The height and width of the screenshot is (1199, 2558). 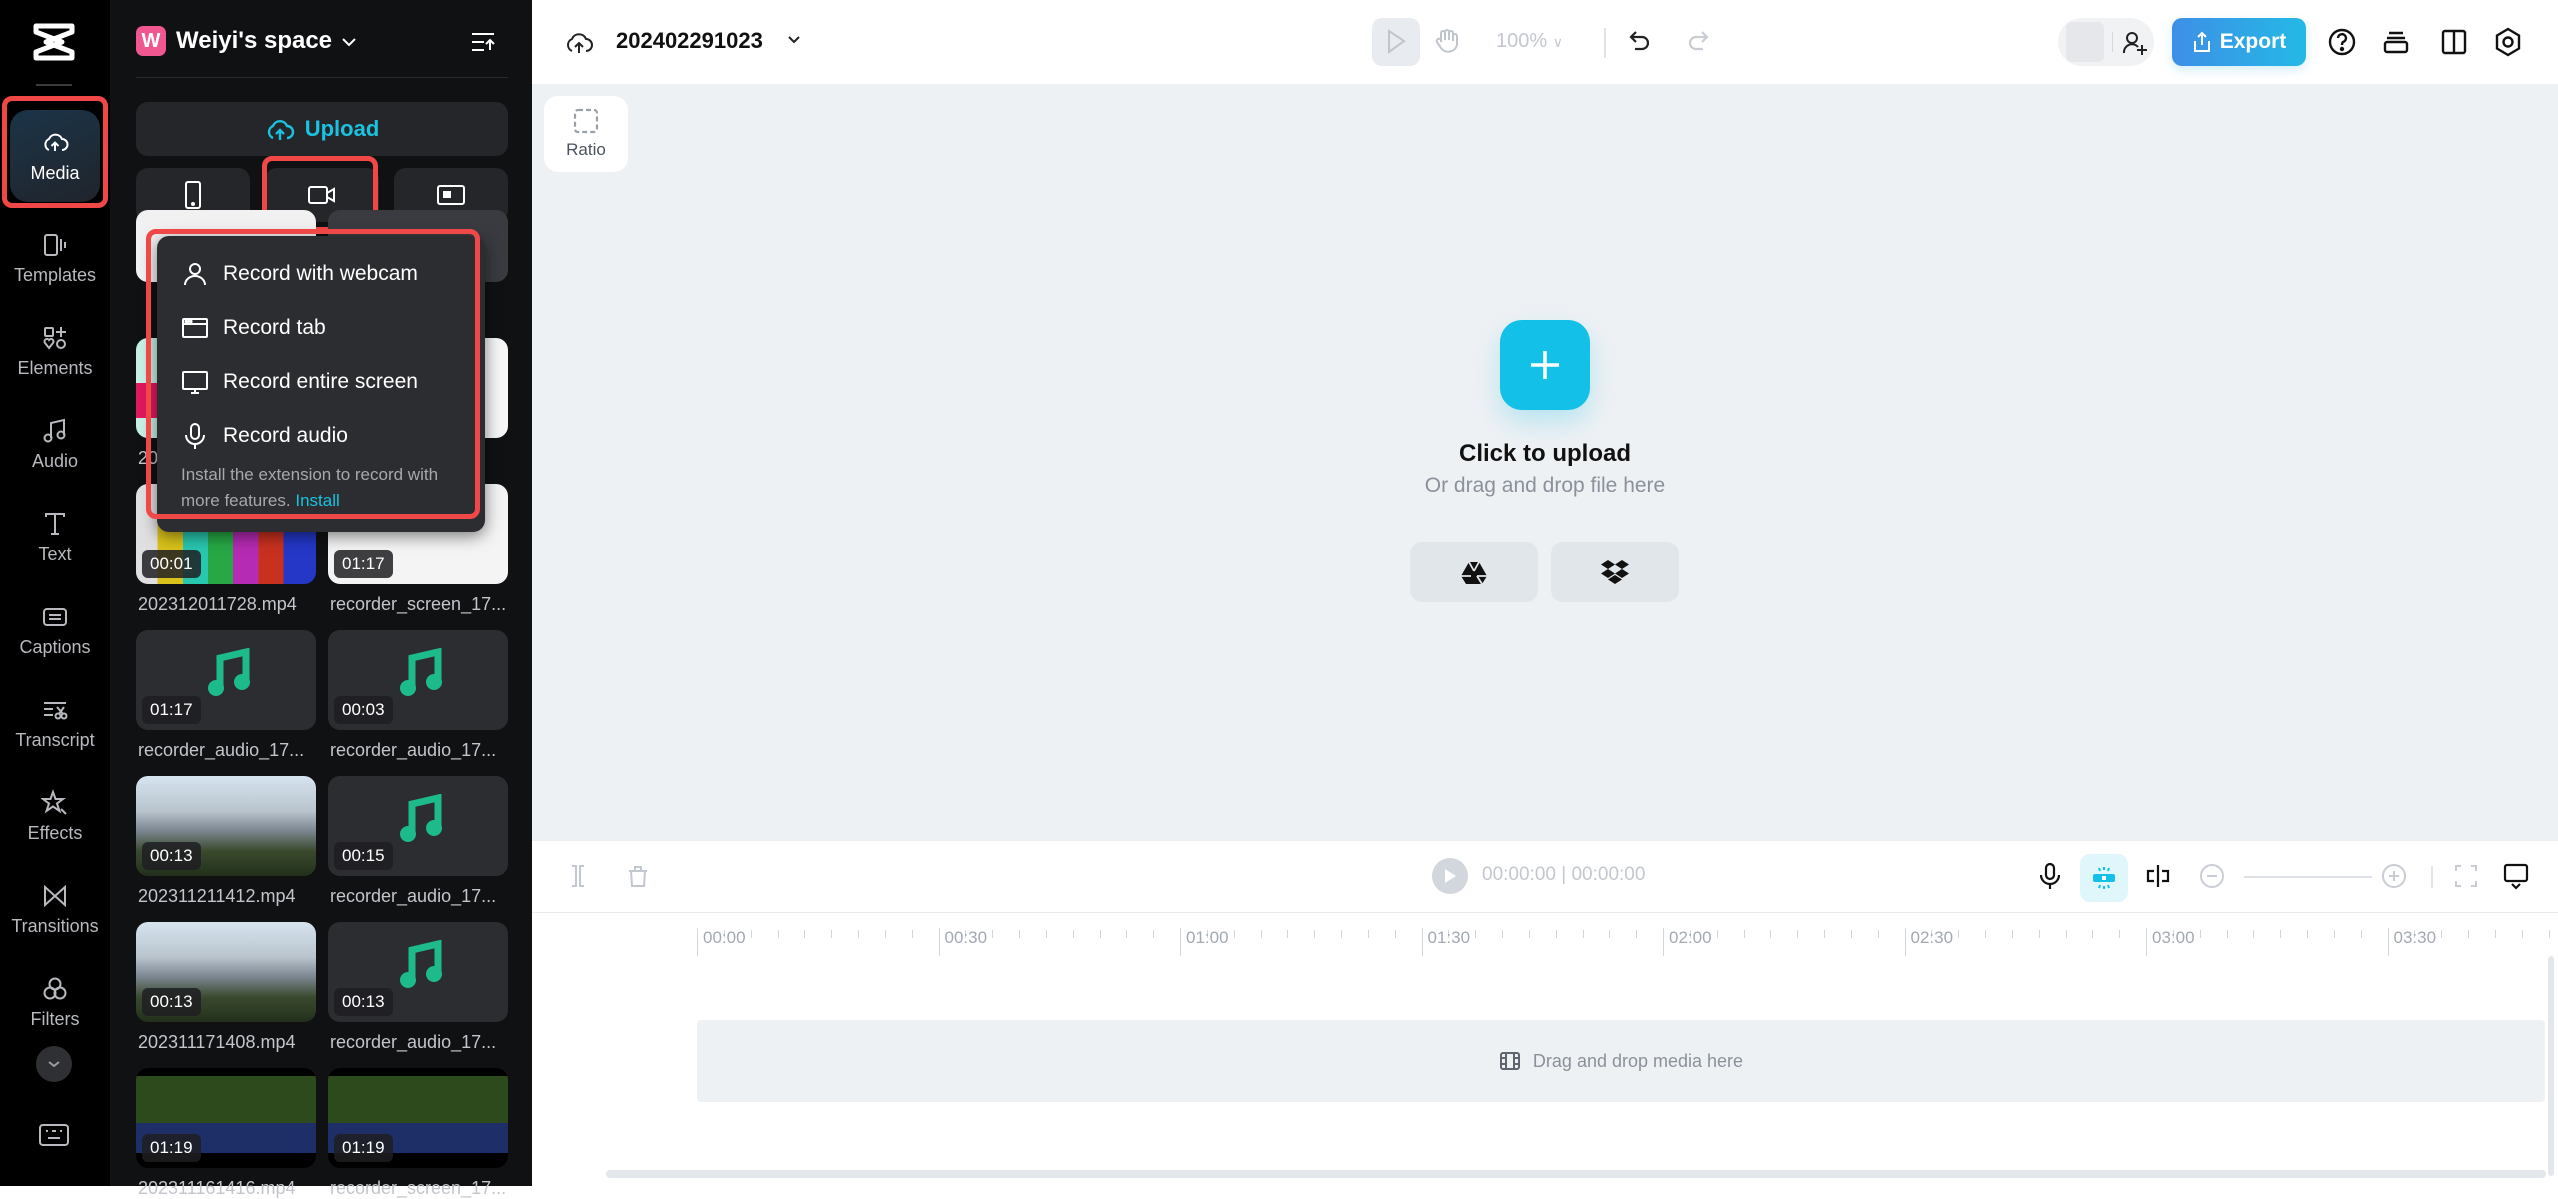 I want to click on current-time: 00:00:00, so click(x=1519, y=874).